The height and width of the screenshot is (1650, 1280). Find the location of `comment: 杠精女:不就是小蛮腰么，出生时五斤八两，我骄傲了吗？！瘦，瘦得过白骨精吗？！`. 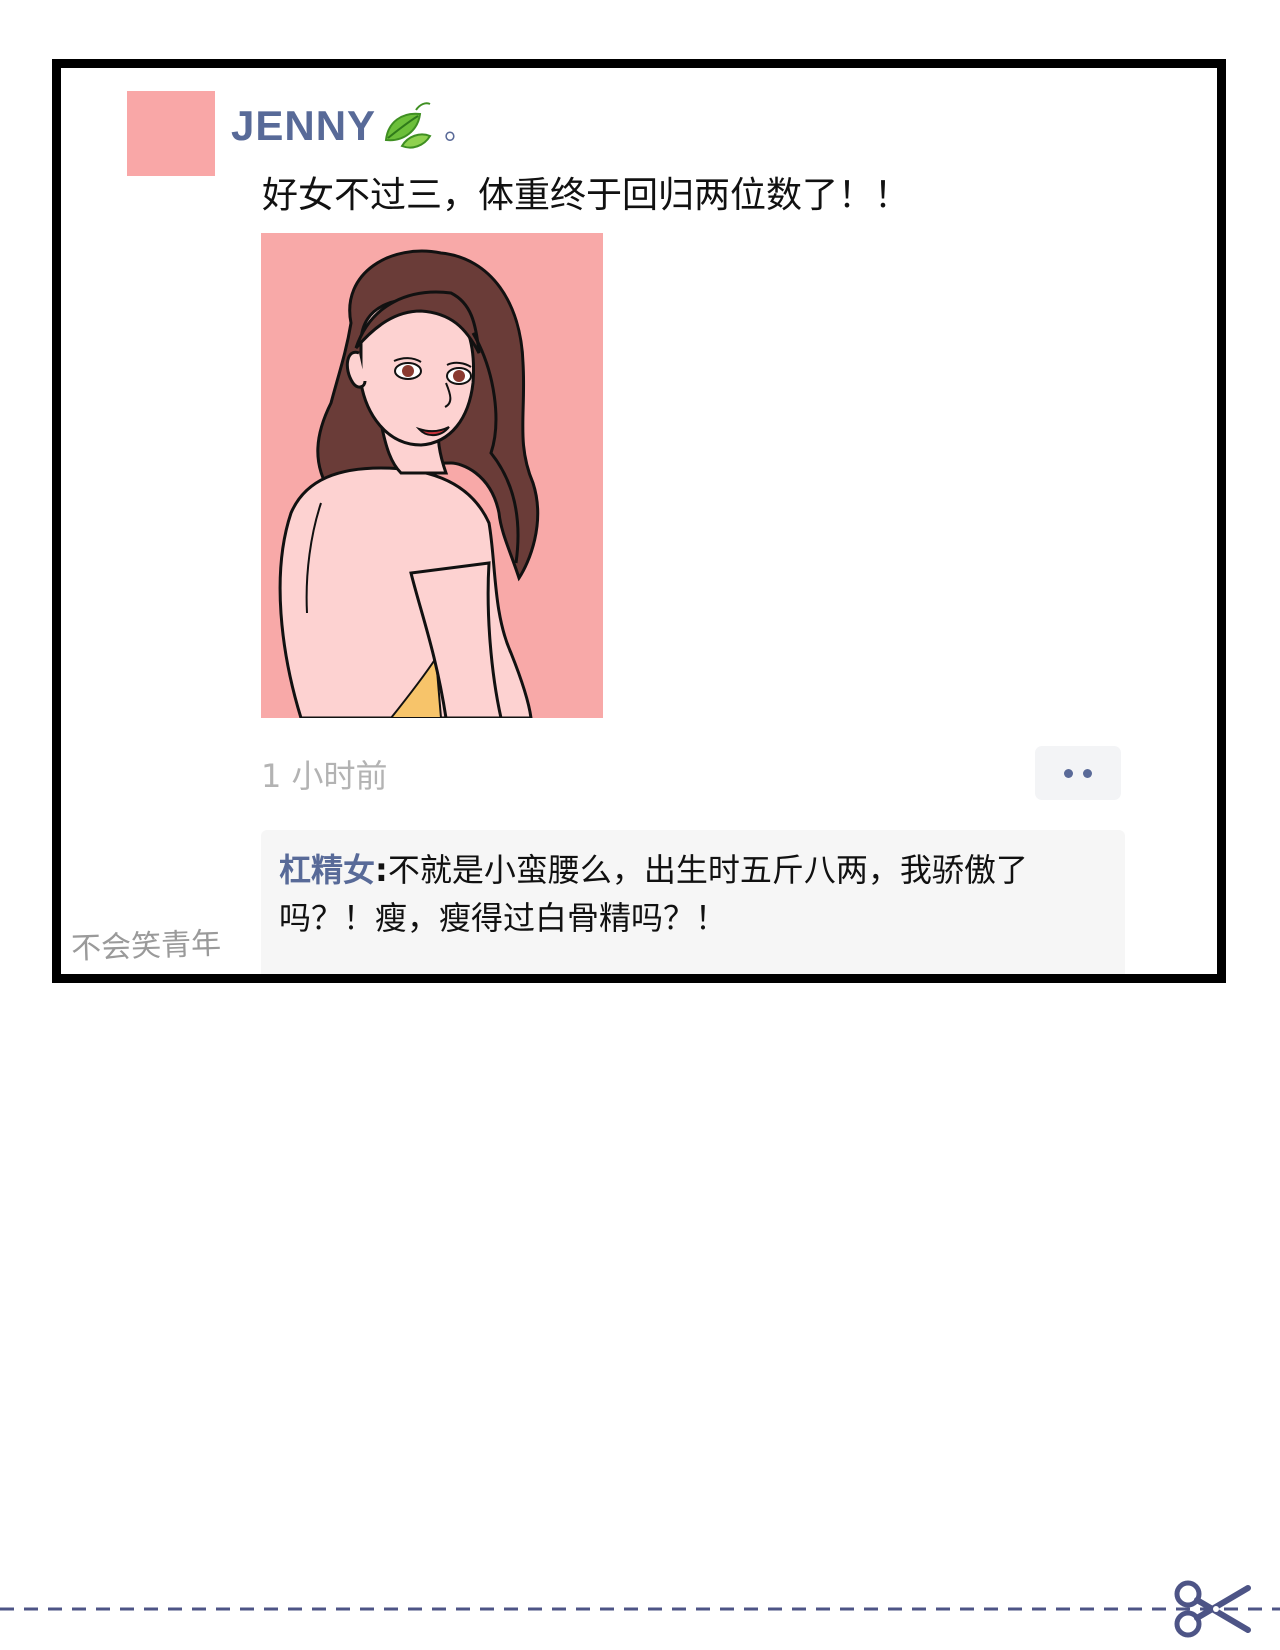

comment: 杠精女:不就是小蛮腰么，出生时五斤八两，我骄傲了吗？！瘦，瘦得过白骨精吗？！ is located at coordinates (693, 894).